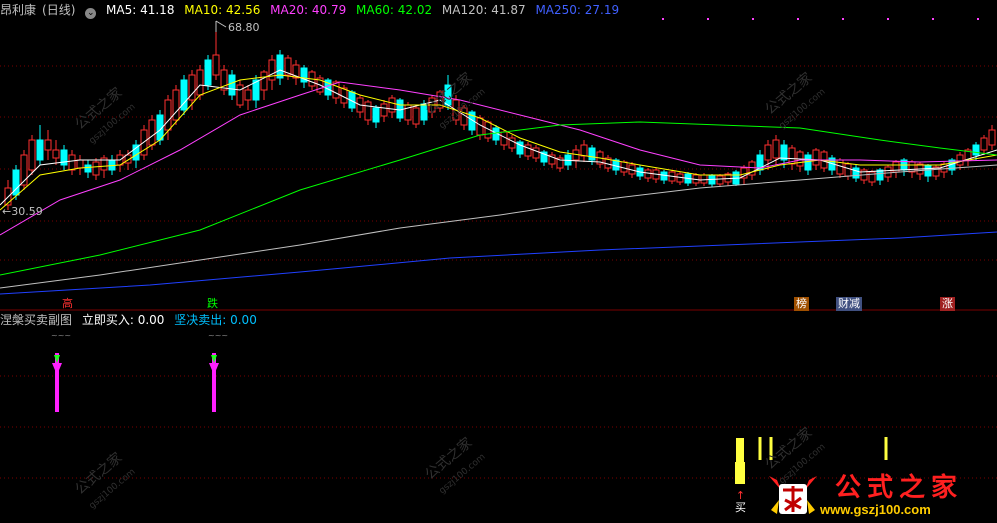  Describe the element at coordinates (244, 27) in the screenshot. I see `high-price-label: 68.80` at that location.